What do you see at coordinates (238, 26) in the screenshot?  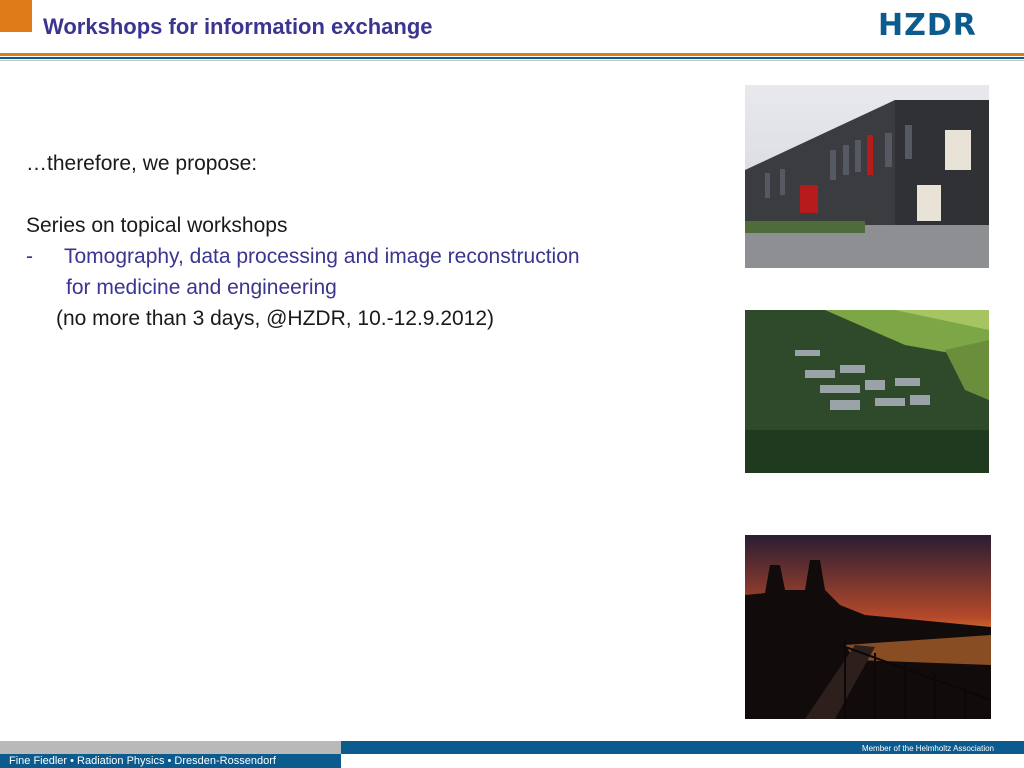 I see `slide-title: Workshops for information exchange` at bounding box center [238, 26].